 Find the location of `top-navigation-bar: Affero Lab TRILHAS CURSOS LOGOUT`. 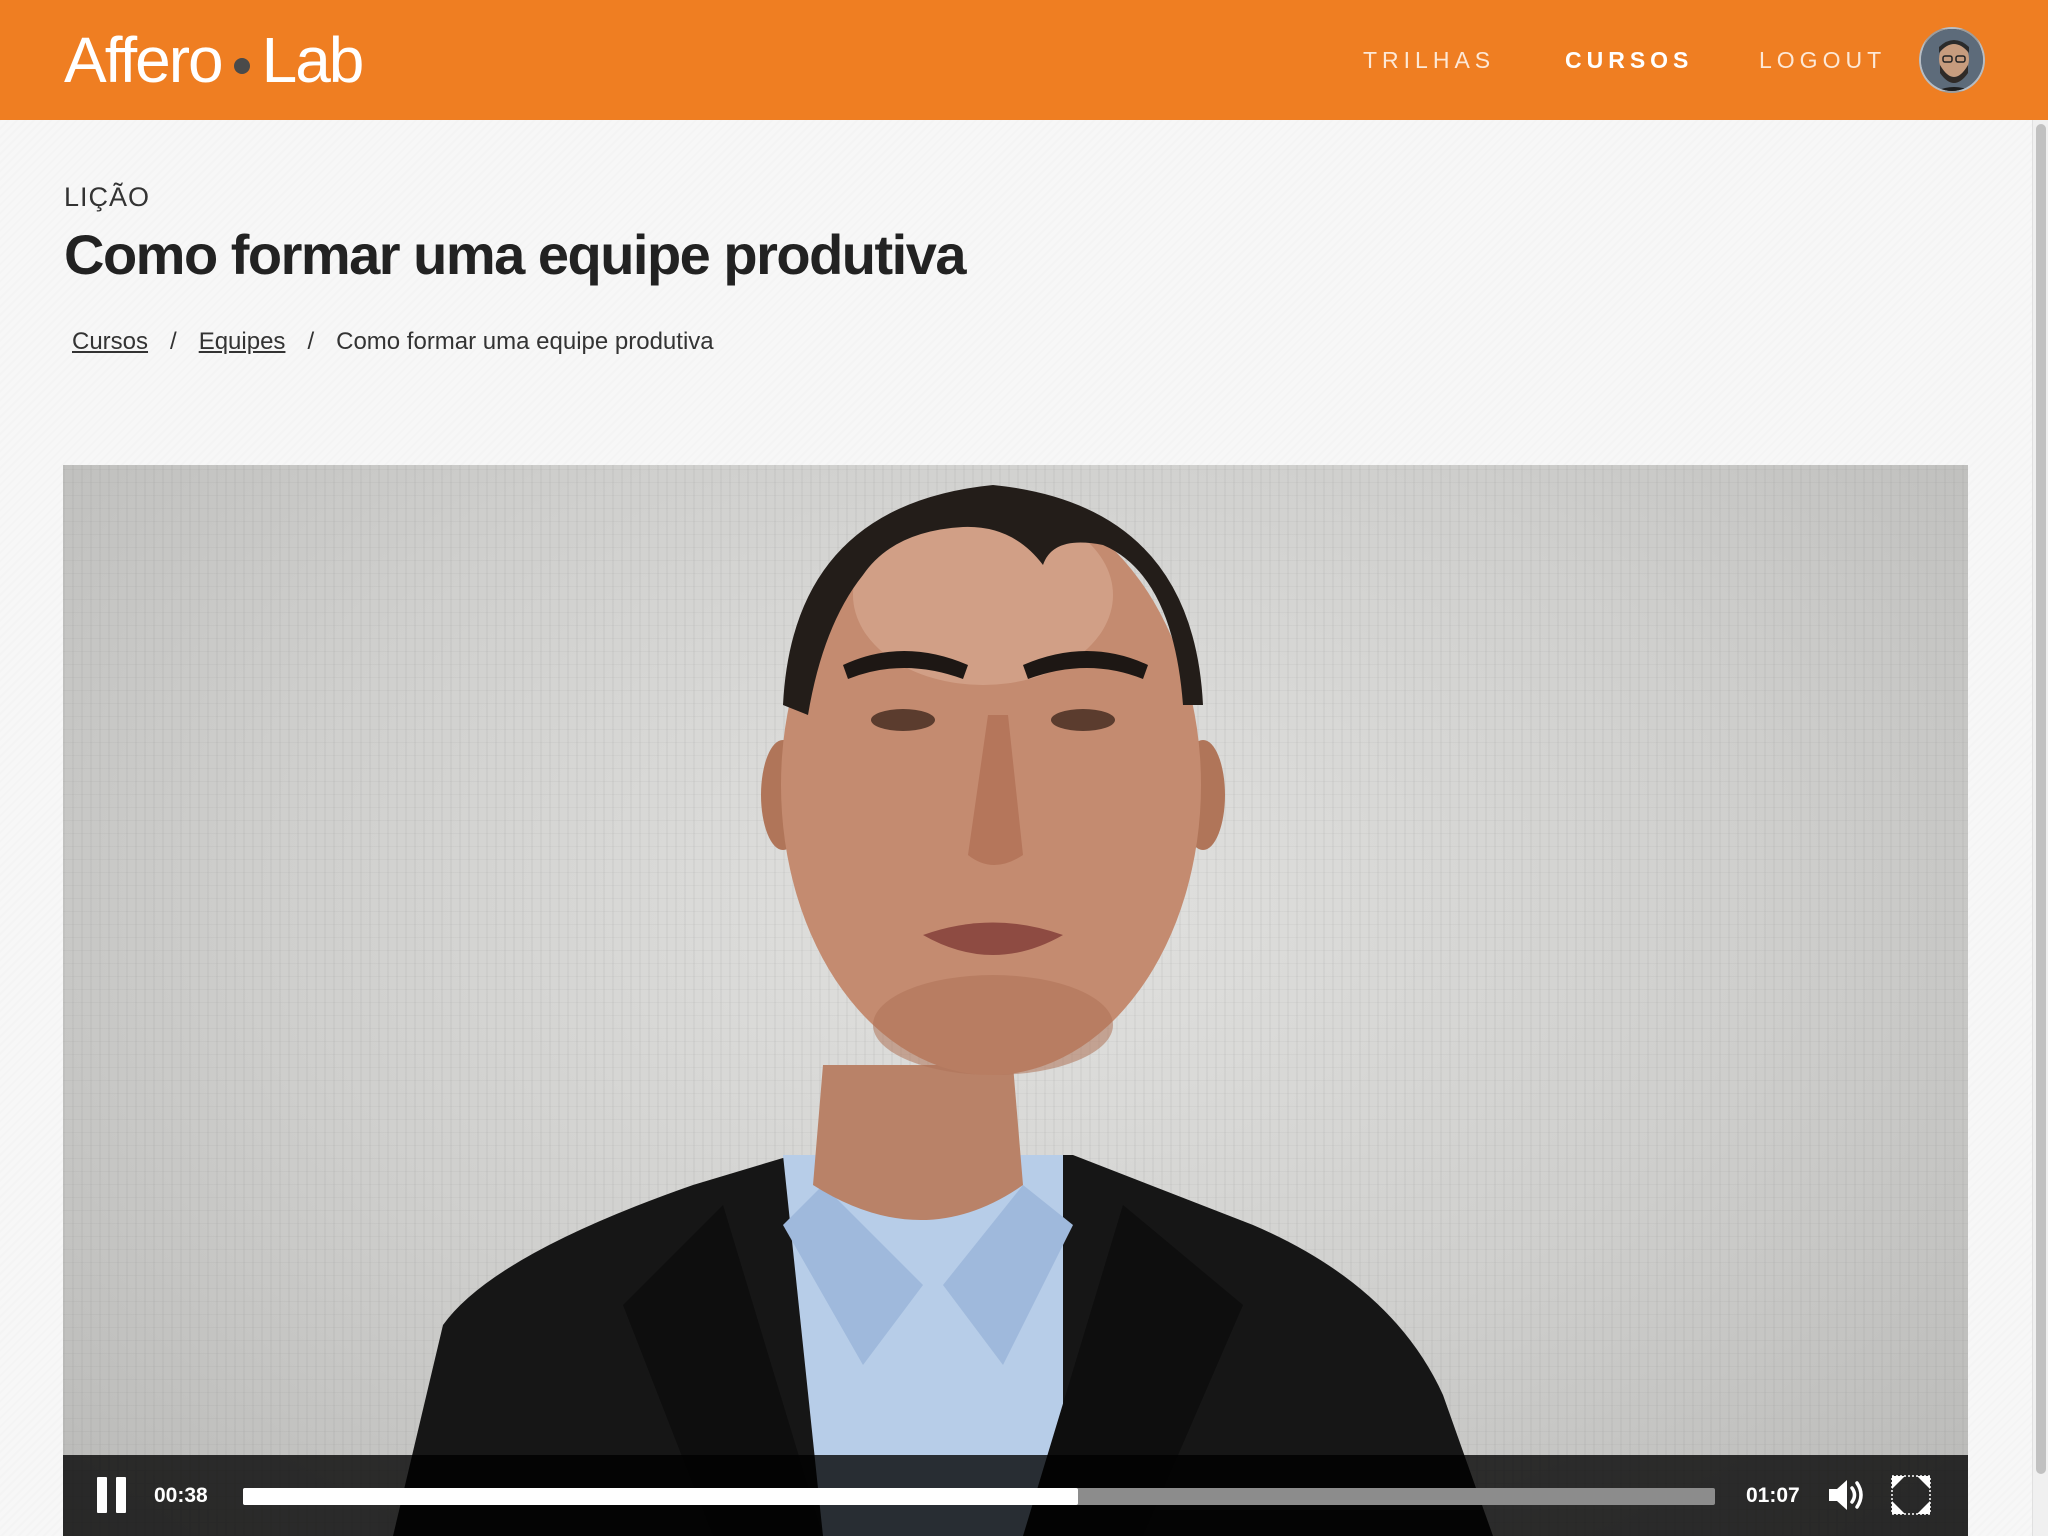

top-navigation-bar: Affero Lab TRILHAS CURSOS LOGOUT is located at coordinates (1024, 60).